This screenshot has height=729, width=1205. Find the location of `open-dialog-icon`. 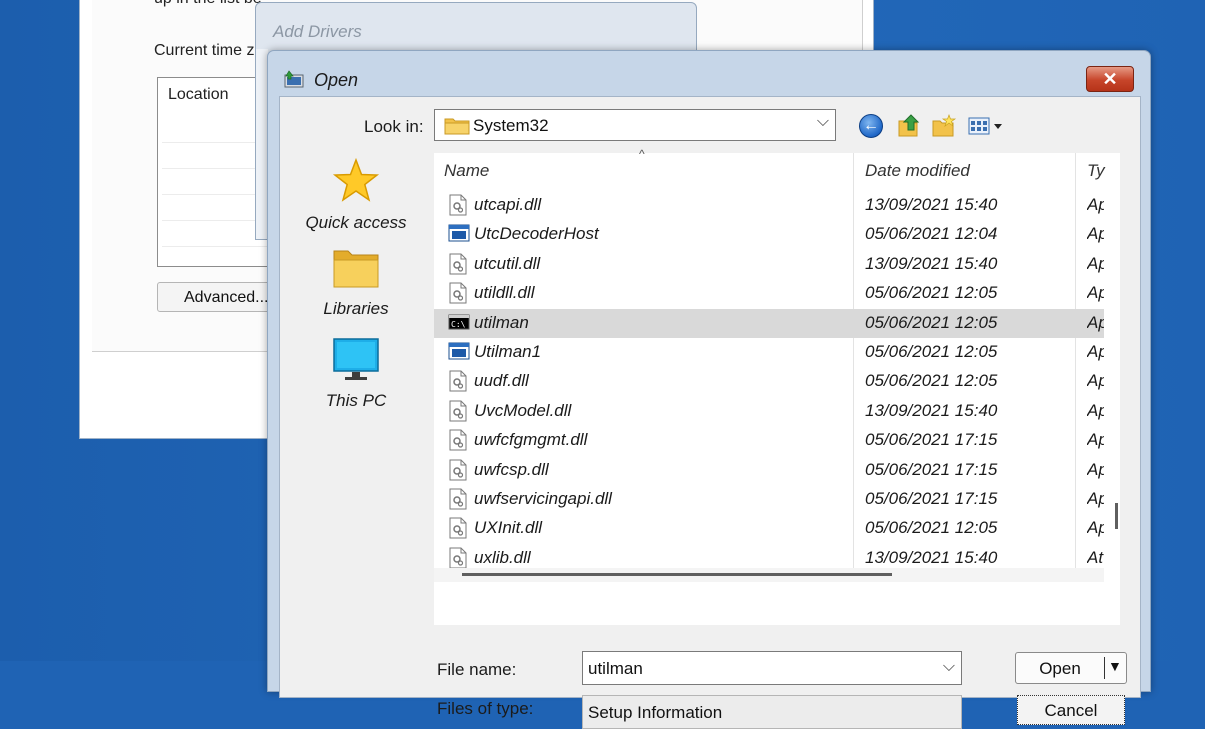

open-dialog-icon is located at coordinates (294, 79).